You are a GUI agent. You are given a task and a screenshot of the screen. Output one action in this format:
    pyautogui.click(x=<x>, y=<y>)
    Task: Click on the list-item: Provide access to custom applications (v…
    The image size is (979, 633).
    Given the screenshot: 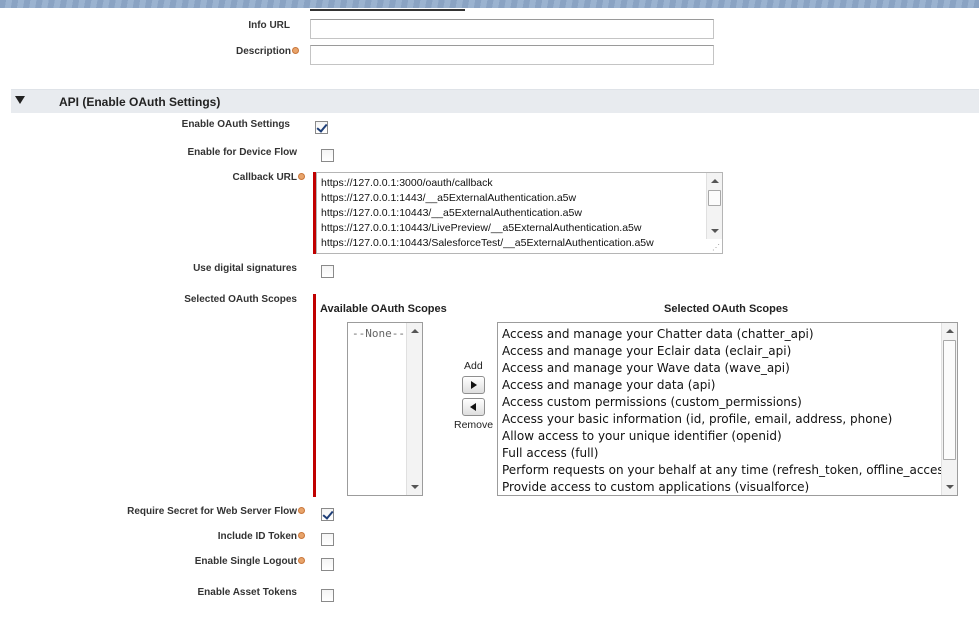 What is the action you would take?
    pyautogui.click(x=655, y=487)
    